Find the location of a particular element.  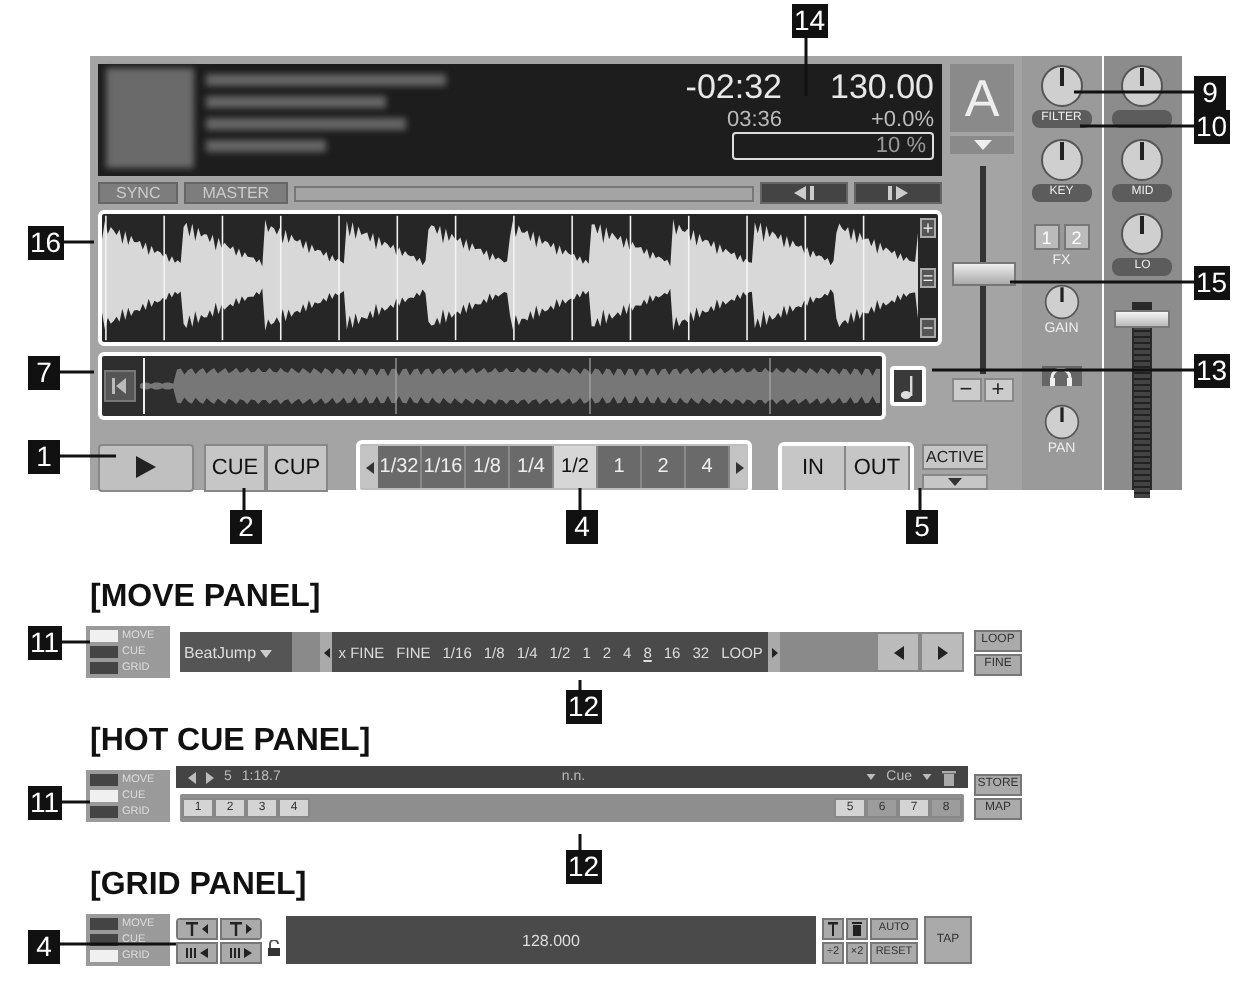

move-back-button is located at coordinates (898, 652).